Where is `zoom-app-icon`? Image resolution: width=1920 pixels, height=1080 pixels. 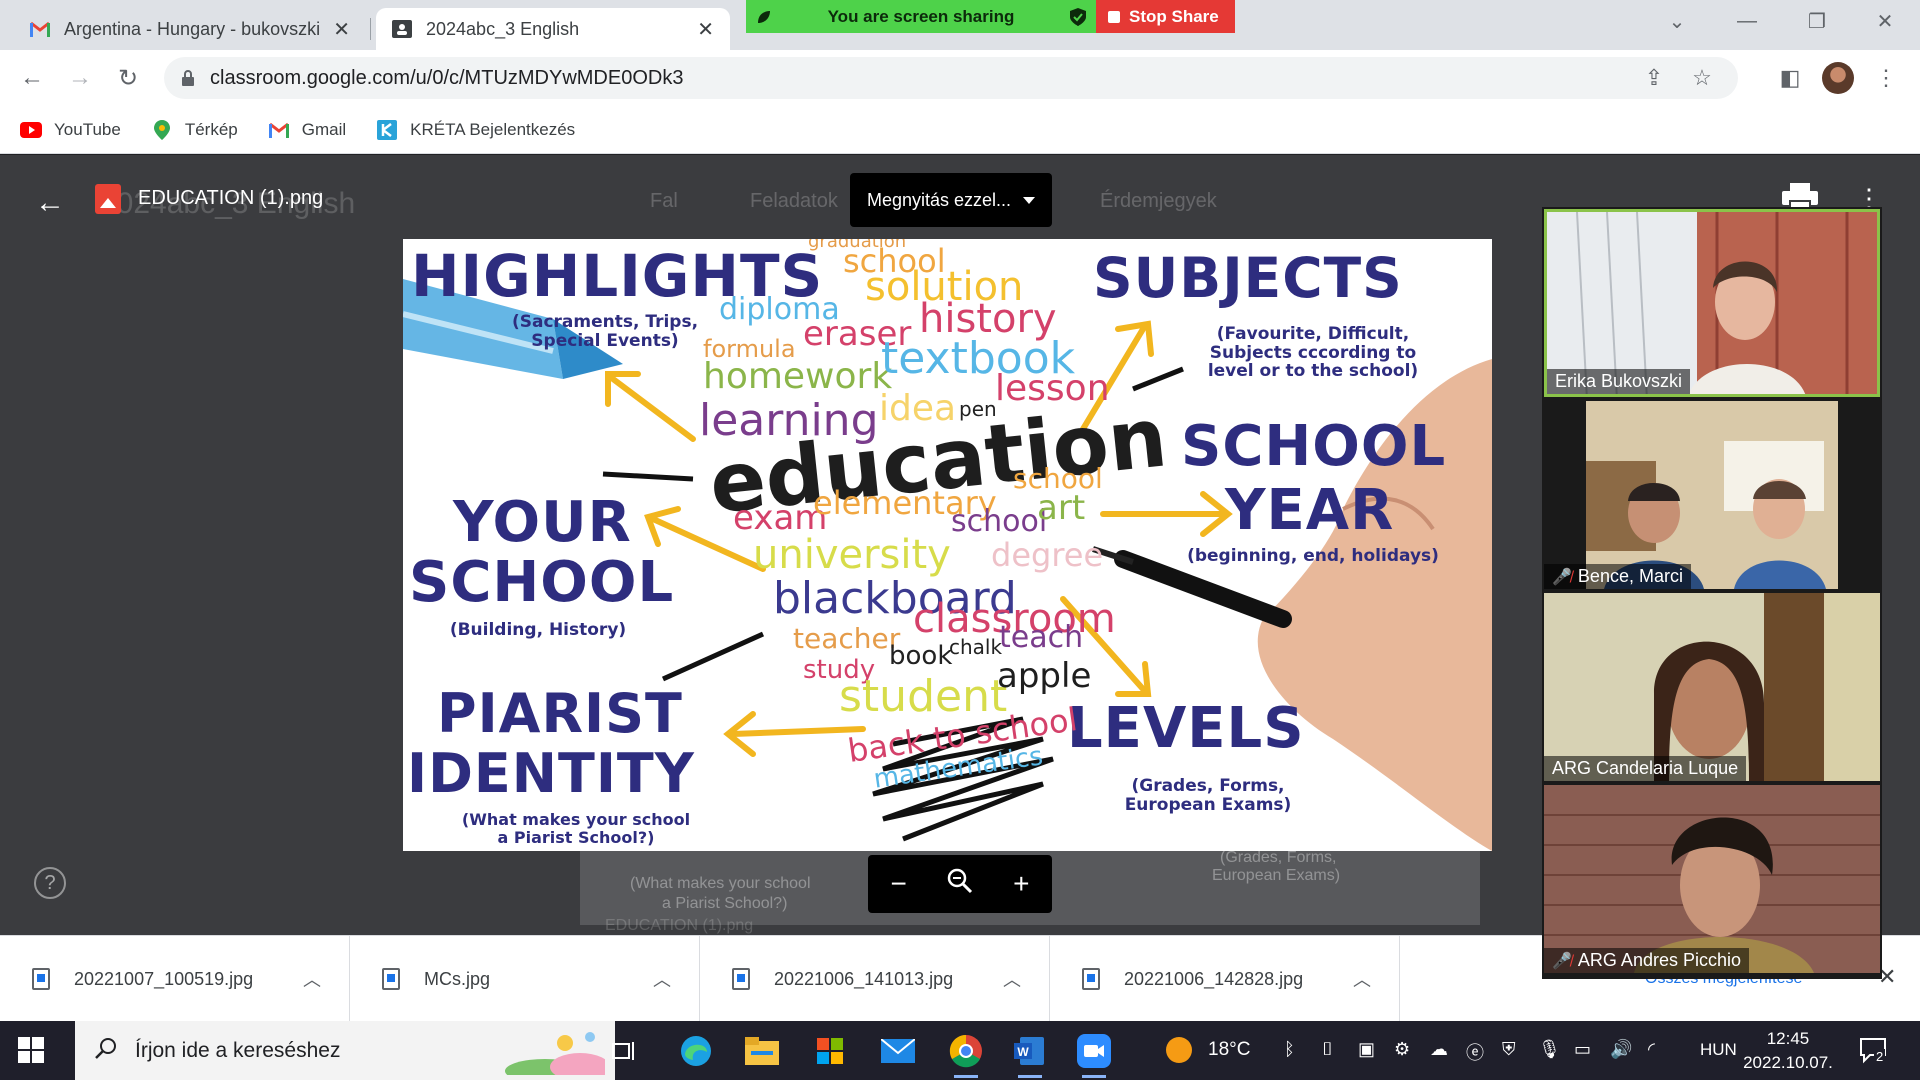 zoom-app-icon is located at coordinates (1094, 1053).